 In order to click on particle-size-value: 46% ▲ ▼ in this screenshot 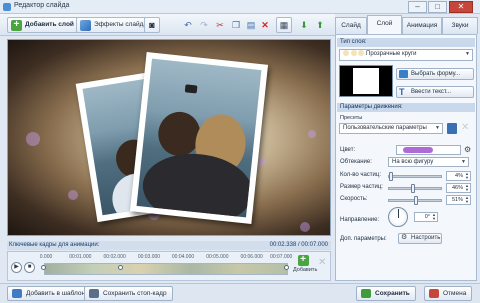, I will do `click(458, 188)`.